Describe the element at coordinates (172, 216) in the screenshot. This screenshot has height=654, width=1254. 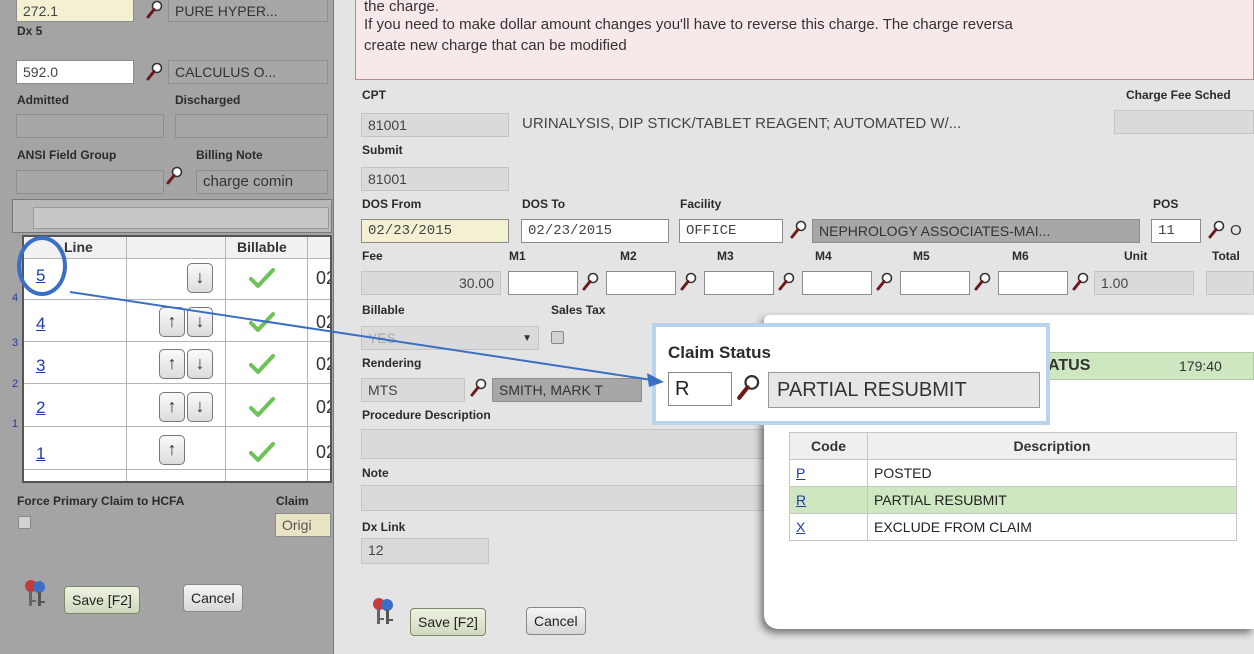
I see `table-toolbar` at that location.